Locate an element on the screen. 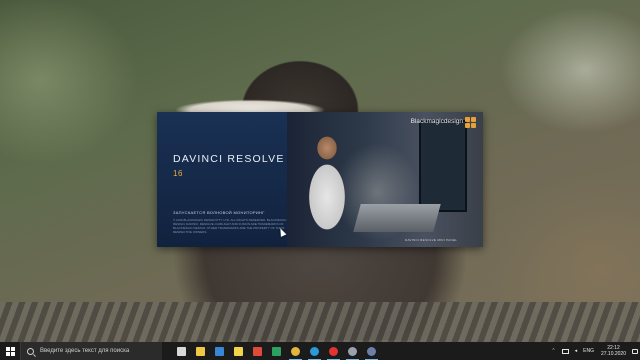 This screenshot has width=640, height=360. davinci-resolve-icon-glyph is located at coordinates (371, 351).